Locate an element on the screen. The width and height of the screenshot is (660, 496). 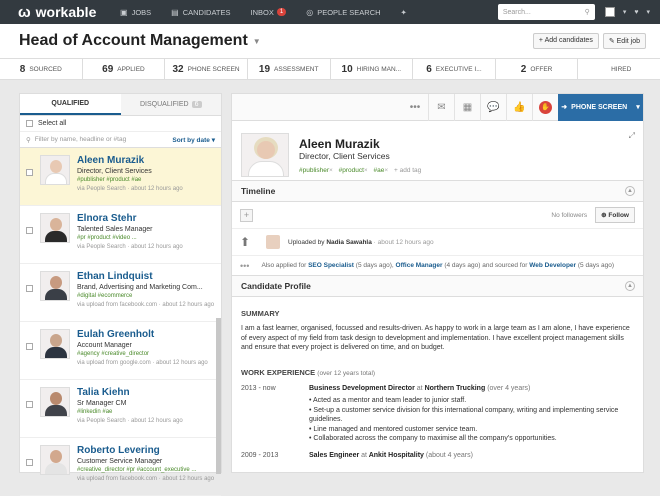
stage-phone-screen: 32 PHONE SCREEN is located at coordinates (206, 69).